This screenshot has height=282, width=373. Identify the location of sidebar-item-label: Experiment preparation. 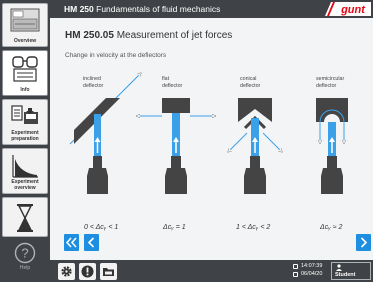
(25, 136).